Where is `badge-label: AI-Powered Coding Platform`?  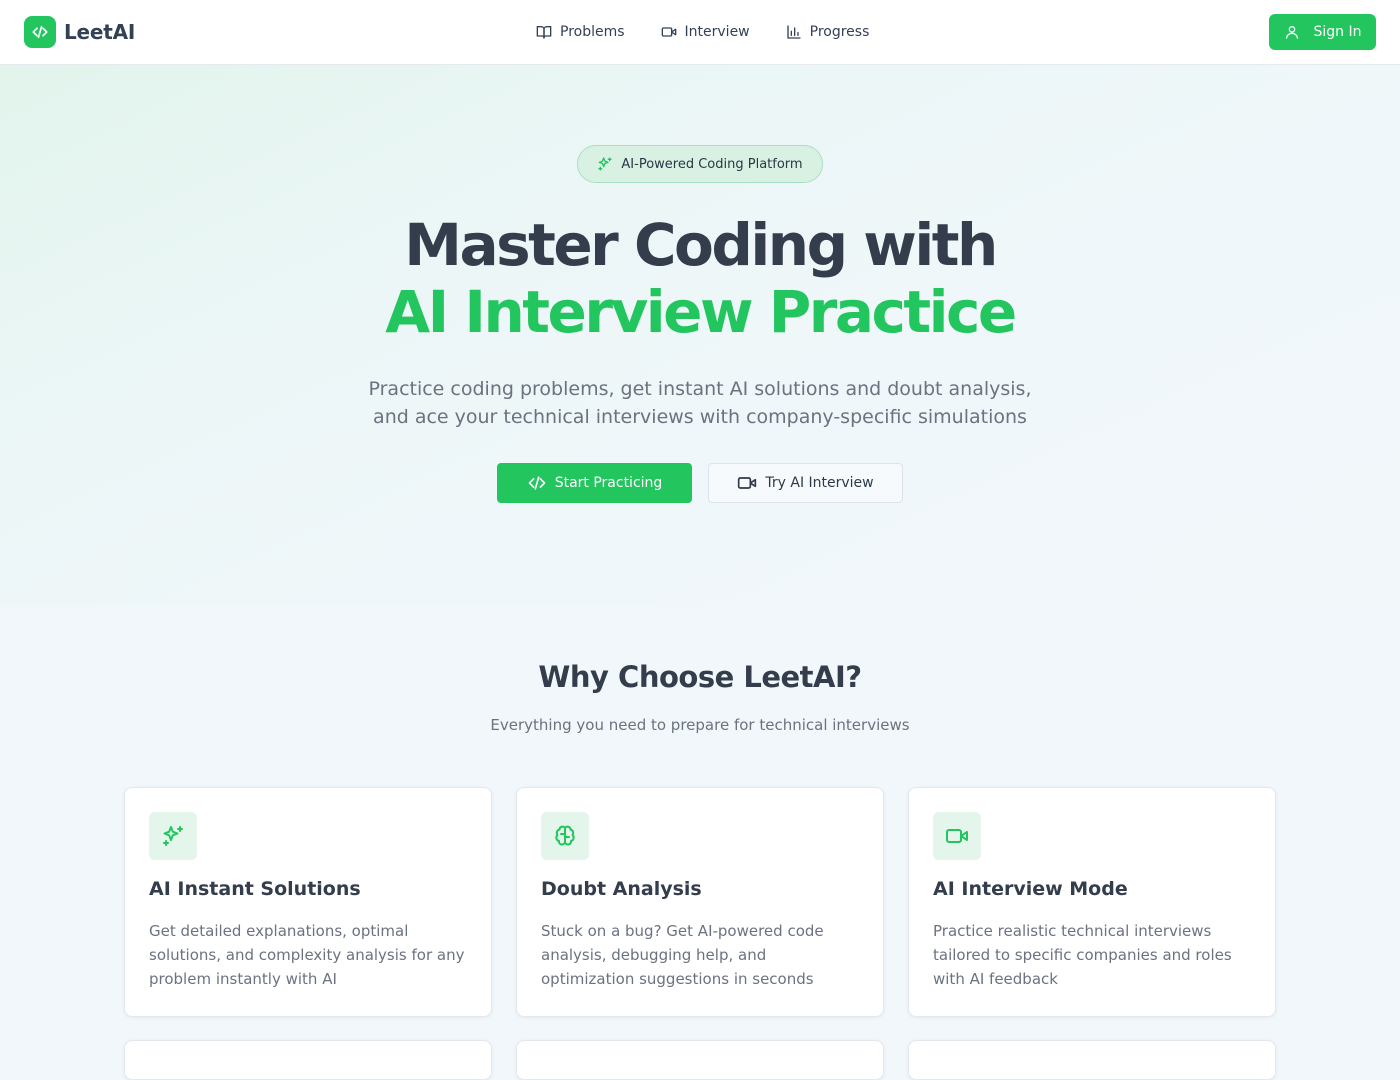
badge-label: AI-Powered Coding Platform is located at coordinates (712, 164).